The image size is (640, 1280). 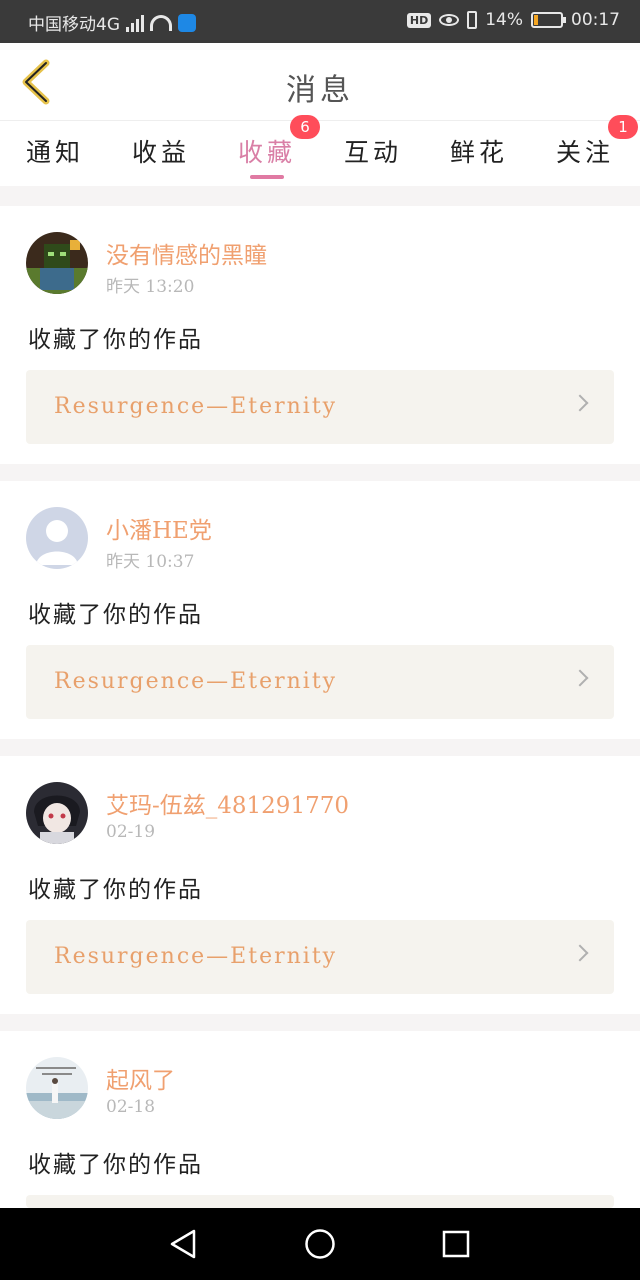 I want to click on tab-earnings: 收益, so click(x=161, y=151).